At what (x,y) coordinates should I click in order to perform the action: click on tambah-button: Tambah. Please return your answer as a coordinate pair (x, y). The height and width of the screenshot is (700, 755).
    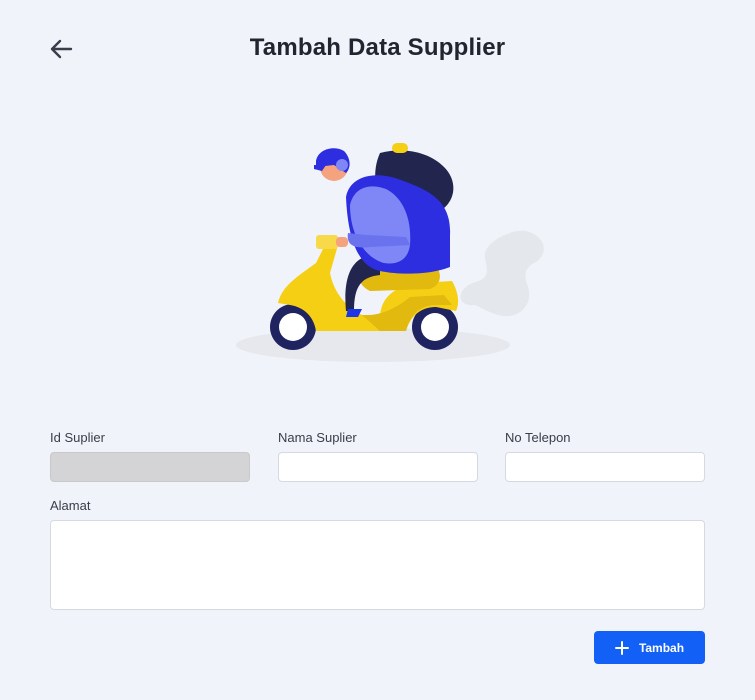
    Looking at the image, I should click on (649, 647).